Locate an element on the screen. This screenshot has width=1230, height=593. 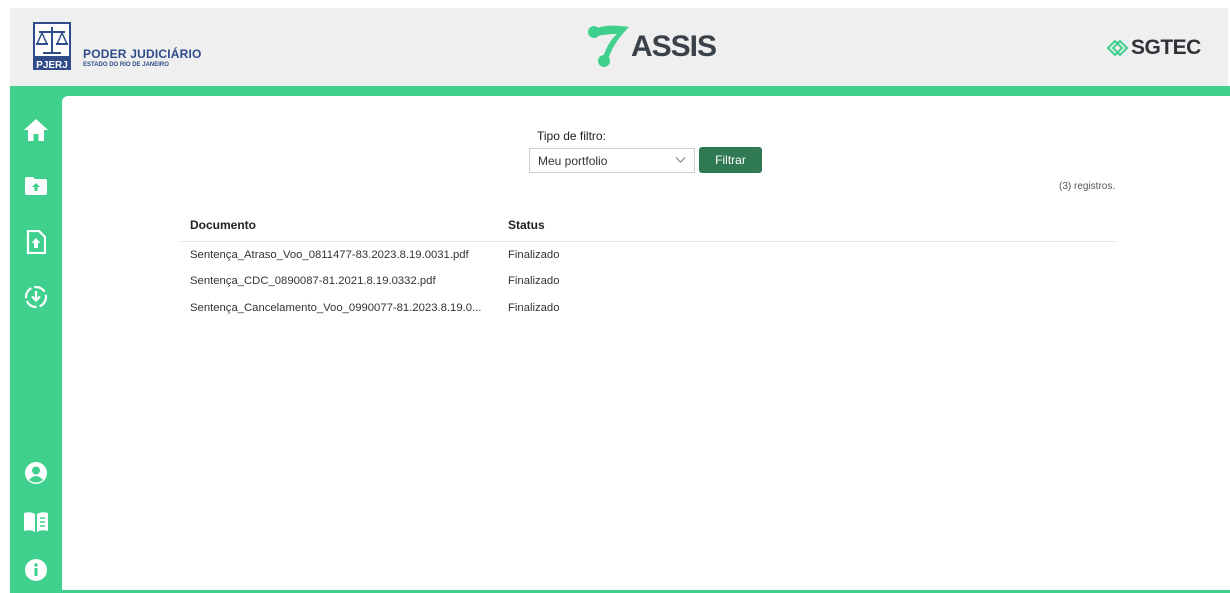
file-upload-icon is located at coordinates (36, 242).